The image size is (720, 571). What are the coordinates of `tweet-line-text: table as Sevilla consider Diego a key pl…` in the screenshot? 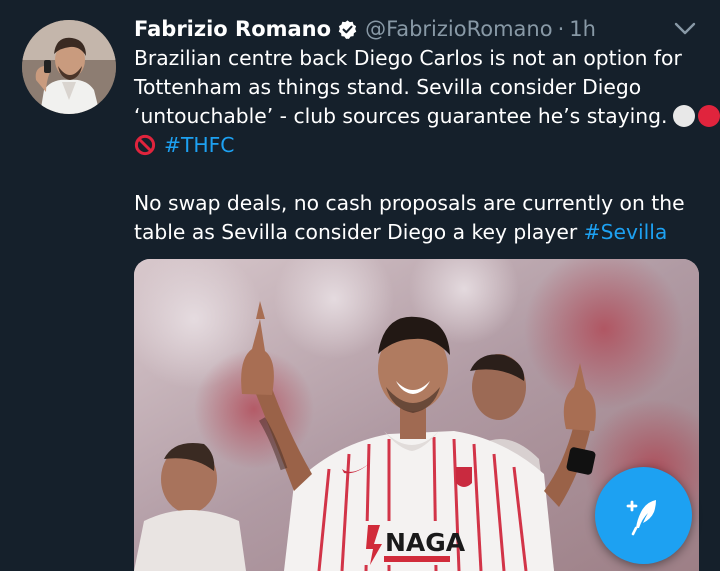 It's located at (356, 232).